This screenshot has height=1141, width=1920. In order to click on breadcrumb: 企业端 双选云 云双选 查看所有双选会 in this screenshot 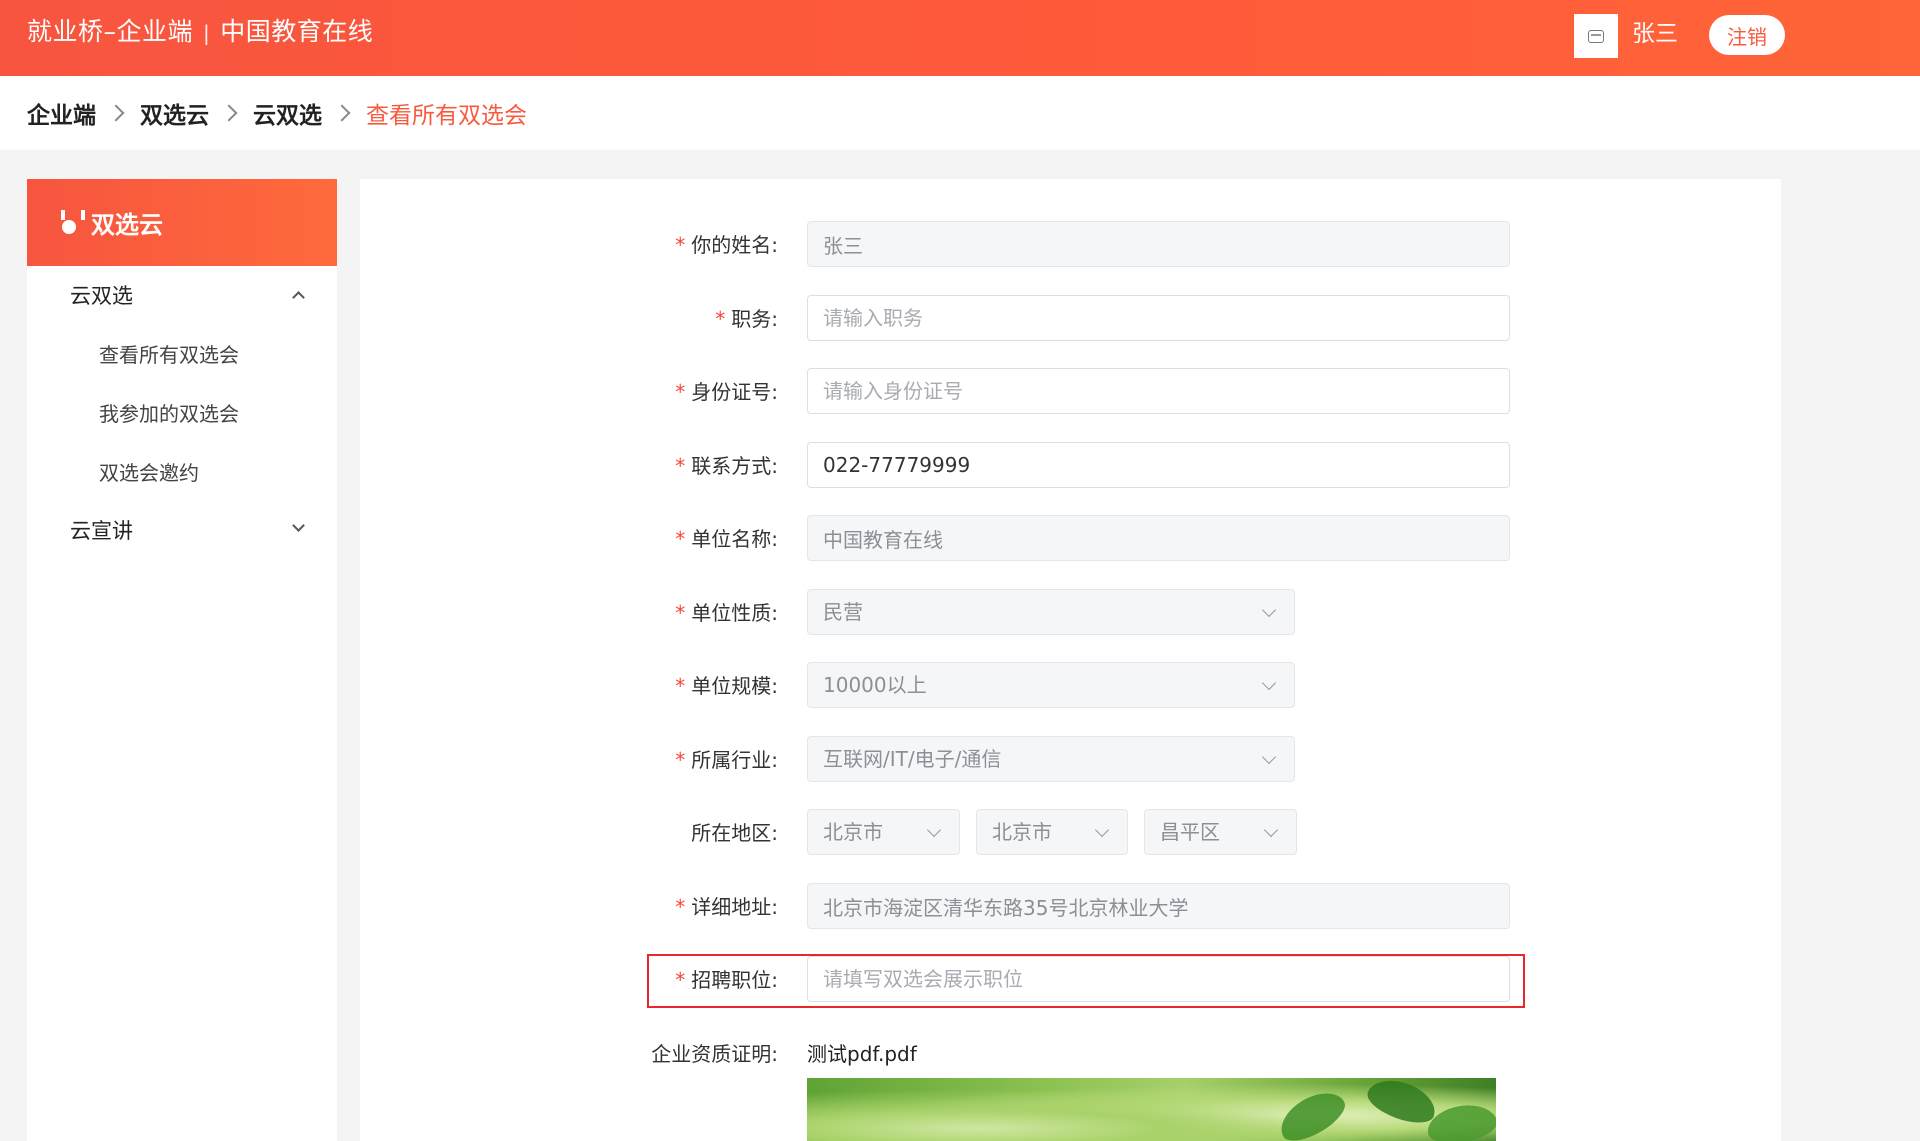, I will do `click(277, 113)`.